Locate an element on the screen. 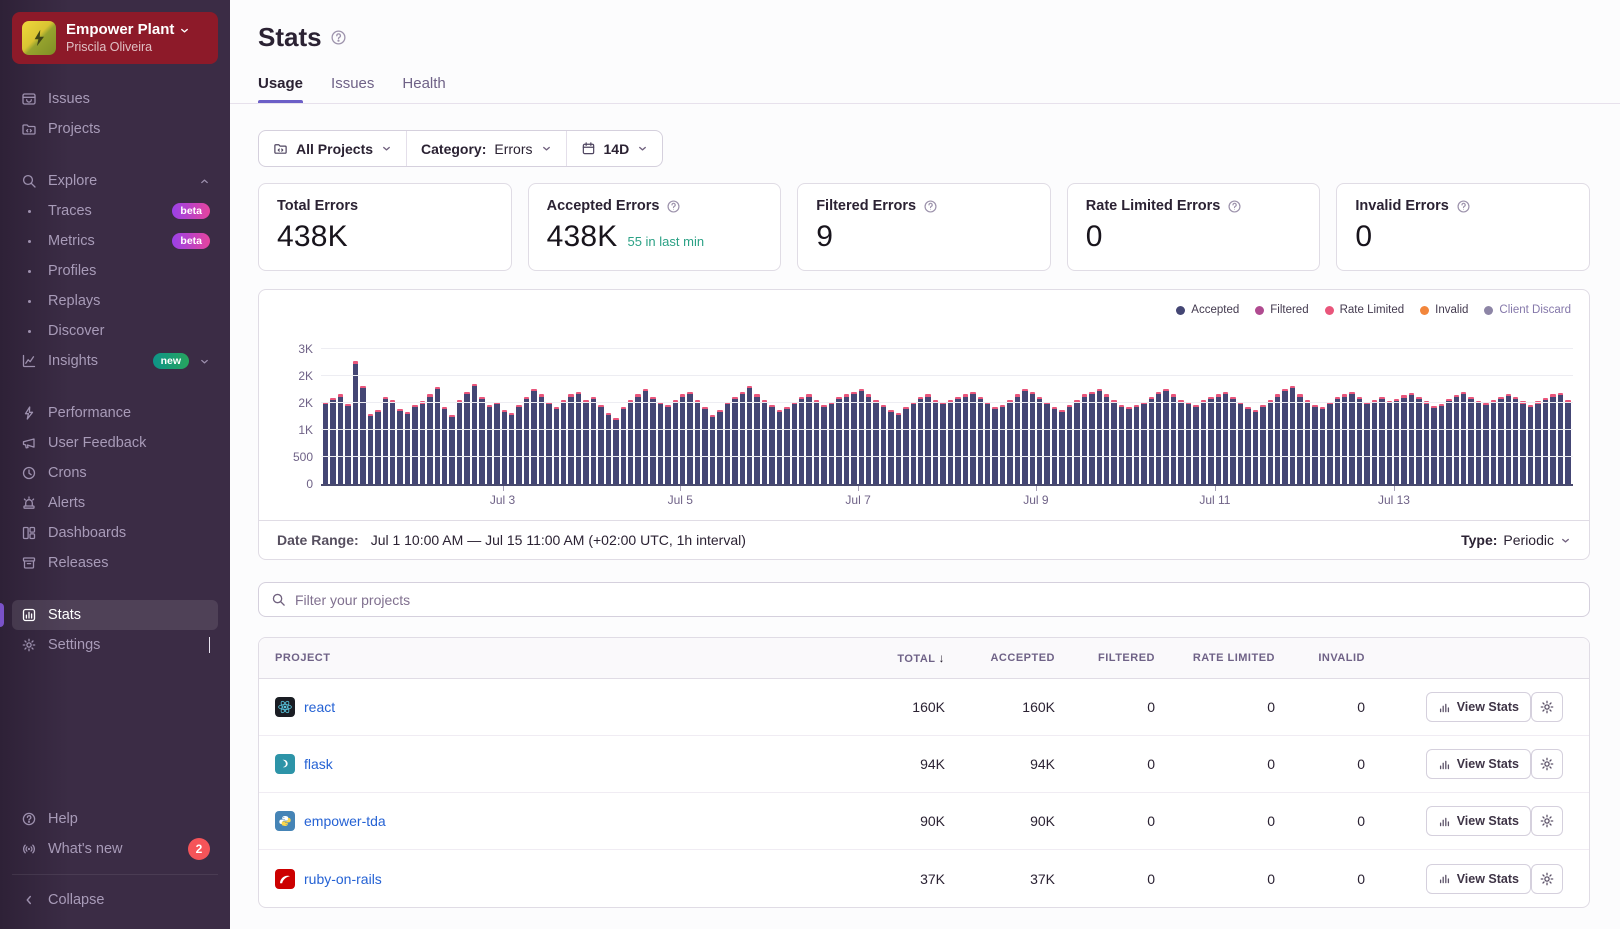  sidebar-item-explore: Explore is located at coordinates (115, 181).